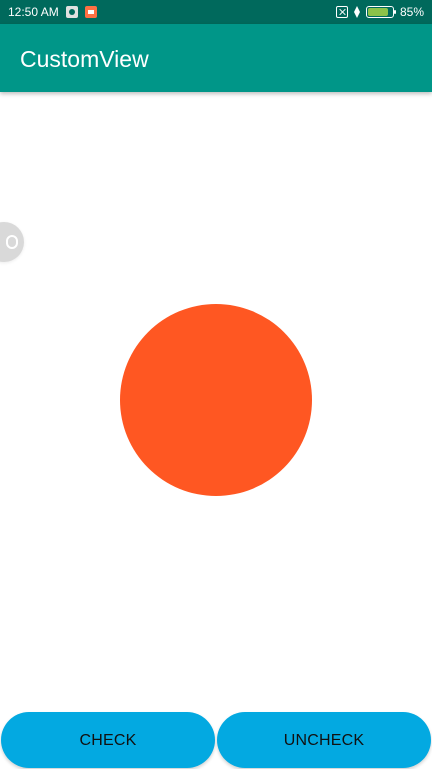  Describe the element at coordinates (394, 12) in the screenshot. I see `battery-tip` at that location.